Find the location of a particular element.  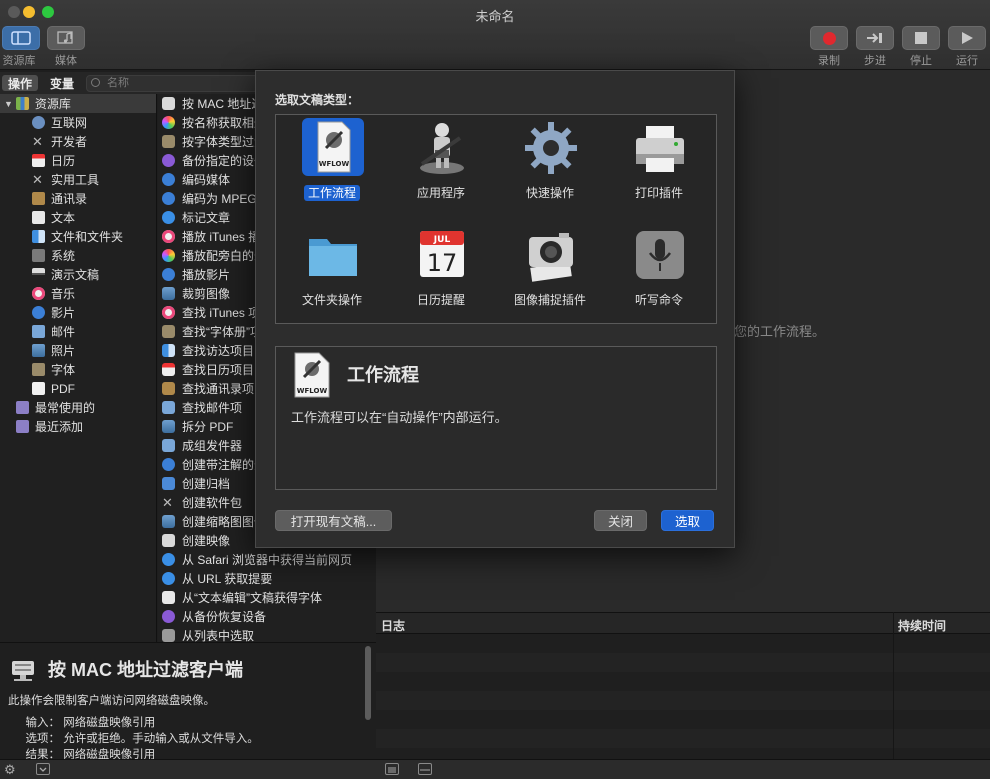

list-item: 查找访达项目 is located at coordinates (208, 350).